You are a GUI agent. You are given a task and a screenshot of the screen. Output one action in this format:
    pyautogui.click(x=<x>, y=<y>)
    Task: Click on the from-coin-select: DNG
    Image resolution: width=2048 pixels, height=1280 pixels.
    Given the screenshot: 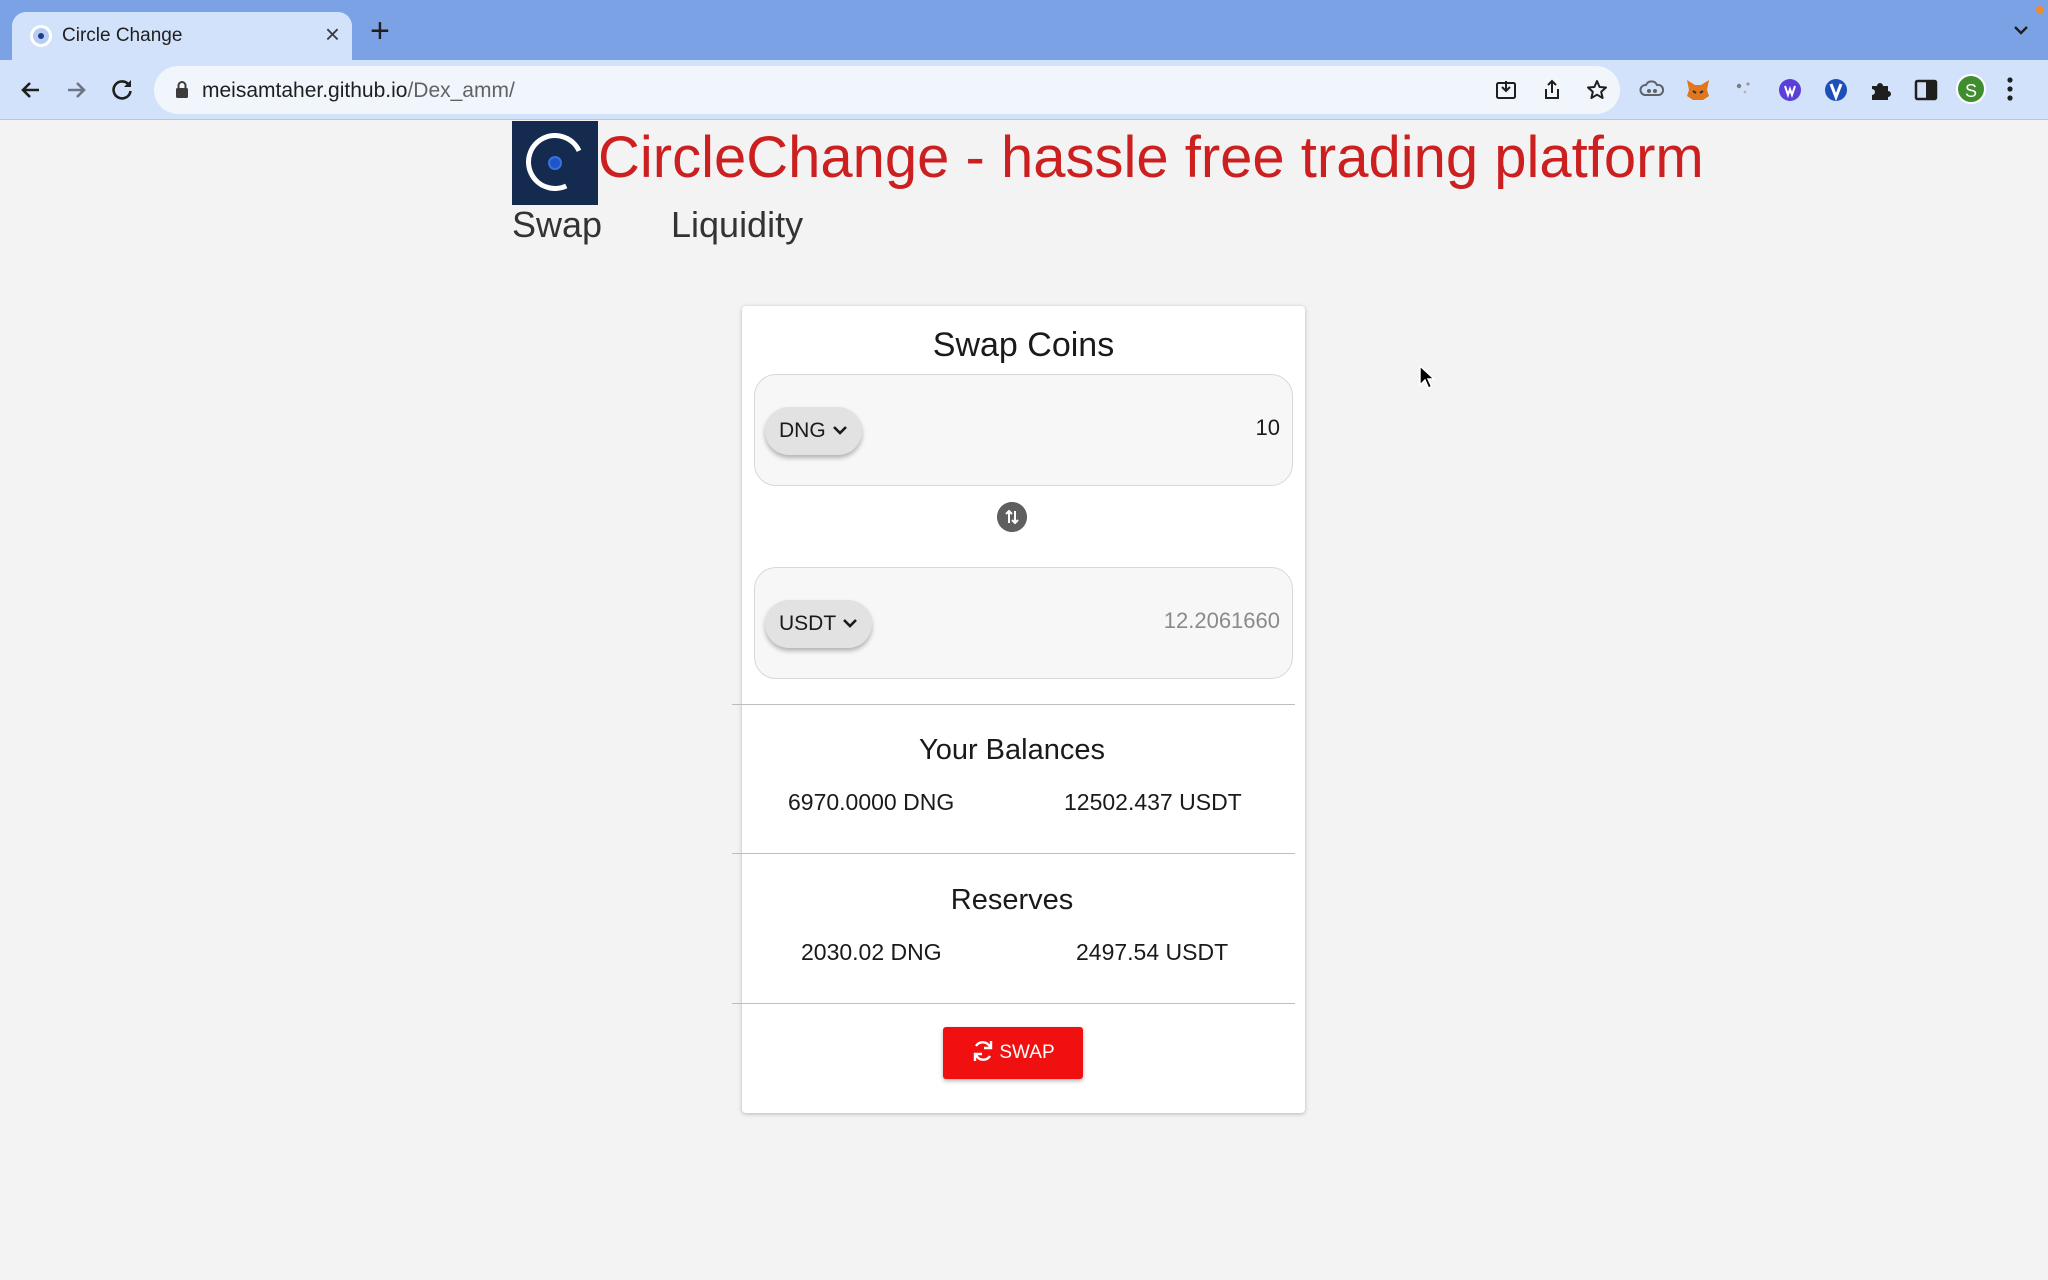 What is the action you would take?
    pyautogui.click(x=813, y=431)
    